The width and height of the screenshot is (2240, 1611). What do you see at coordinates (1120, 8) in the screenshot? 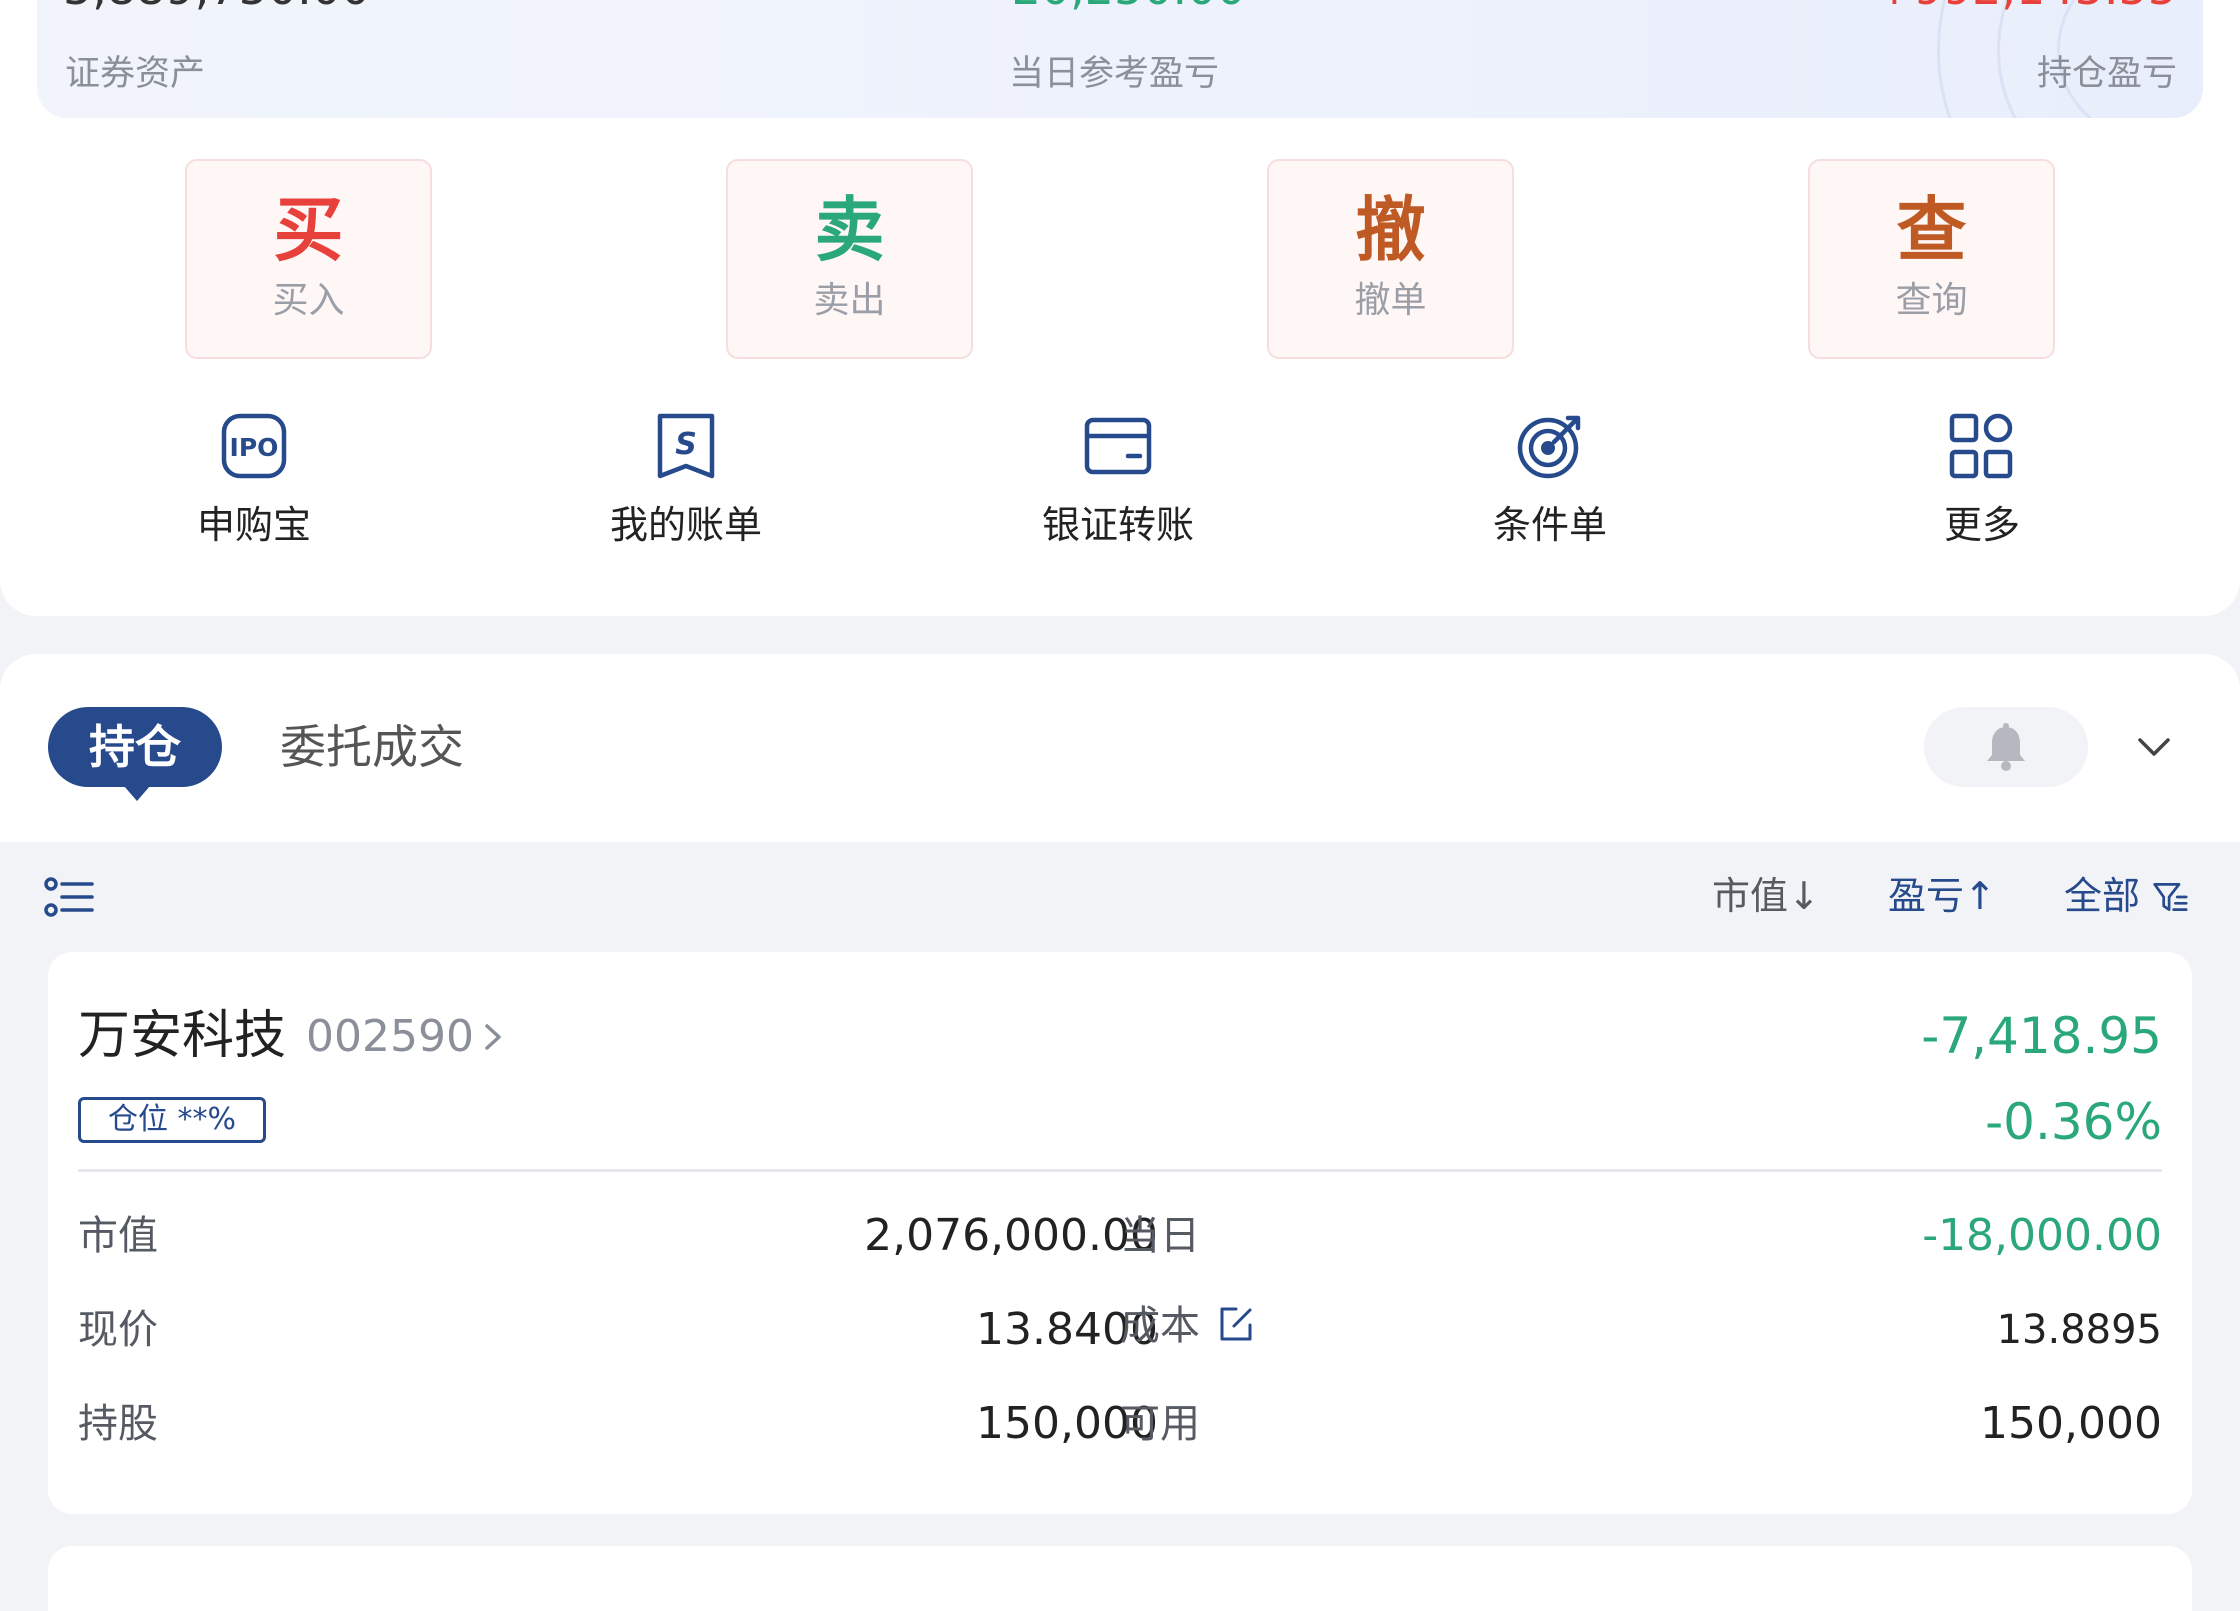
I see `daily-pl-value: -20,250.00` at bounding box center [1120, 8].